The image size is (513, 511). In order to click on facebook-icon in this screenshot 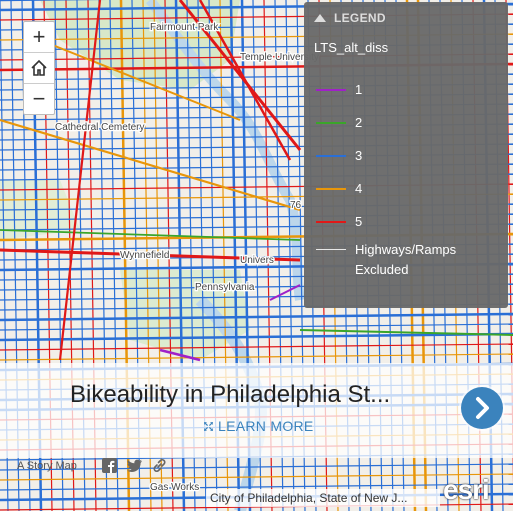, I will do `click(109, 465)`.